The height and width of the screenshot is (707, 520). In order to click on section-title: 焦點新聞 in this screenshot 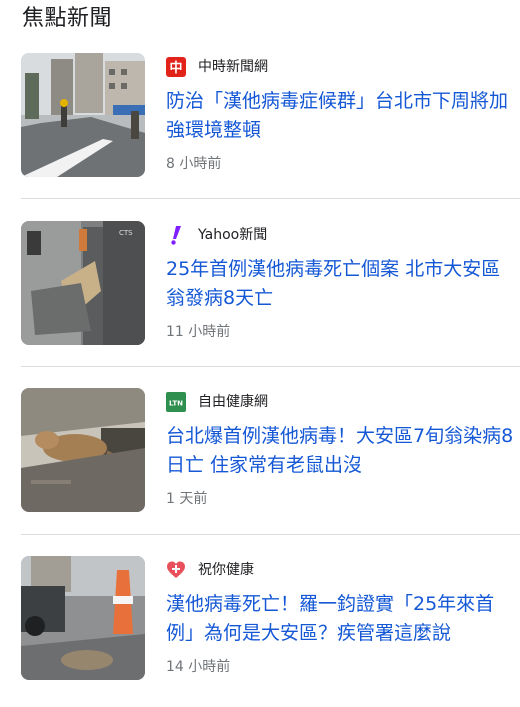, I will do `click(67, 18)`.